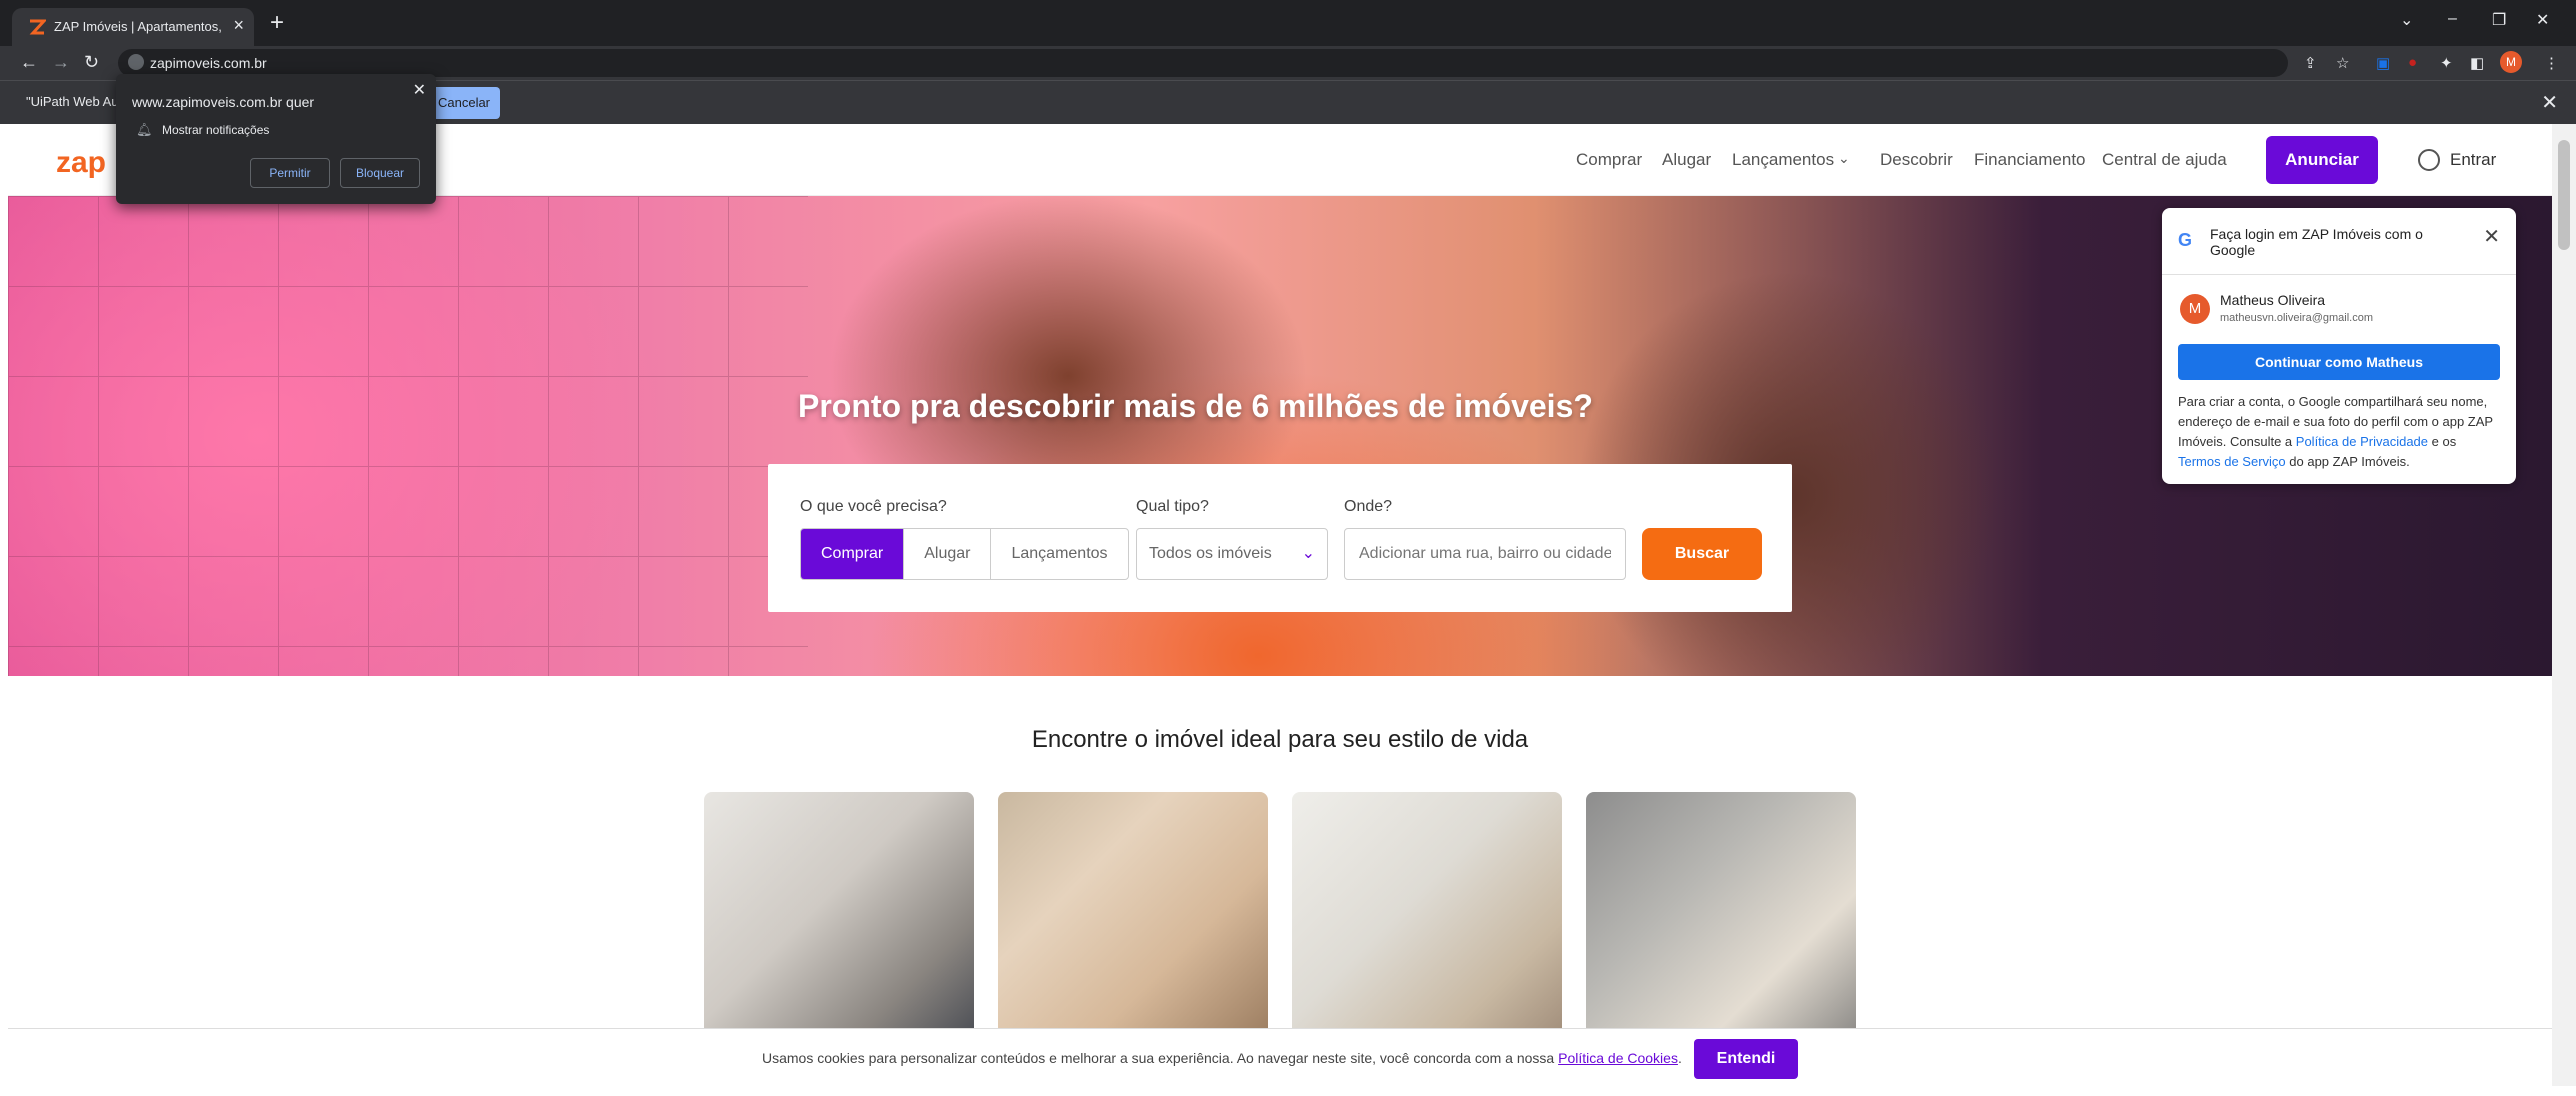 This screenshot has width=2576, height=1096. What do you see at coordinates (2030, 160) in the screenshot?
I see `nav-financiamento: Financiamento` at bounding box center [2030, 160].